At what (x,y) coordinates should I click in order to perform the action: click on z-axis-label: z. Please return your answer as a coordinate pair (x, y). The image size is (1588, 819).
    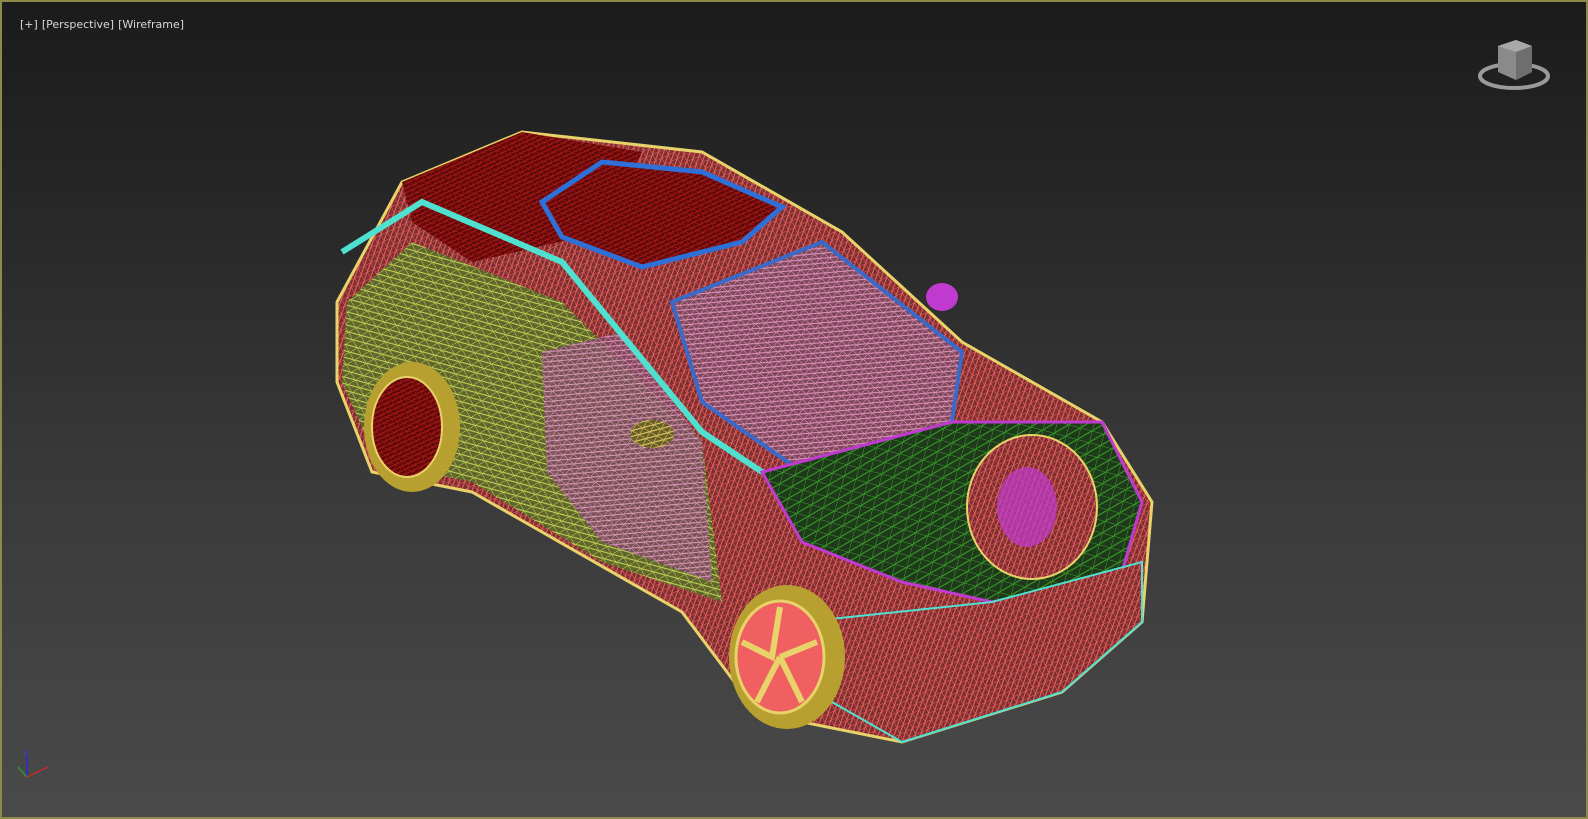
    Looking at the image, I should click on (26, 752).